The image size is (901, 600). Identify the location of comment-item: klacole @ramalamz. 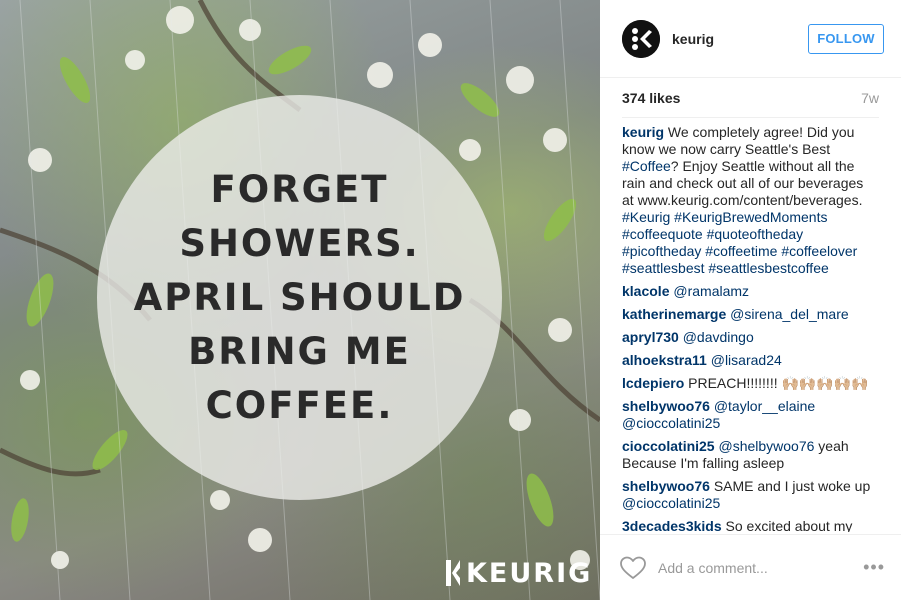
(750, 291).